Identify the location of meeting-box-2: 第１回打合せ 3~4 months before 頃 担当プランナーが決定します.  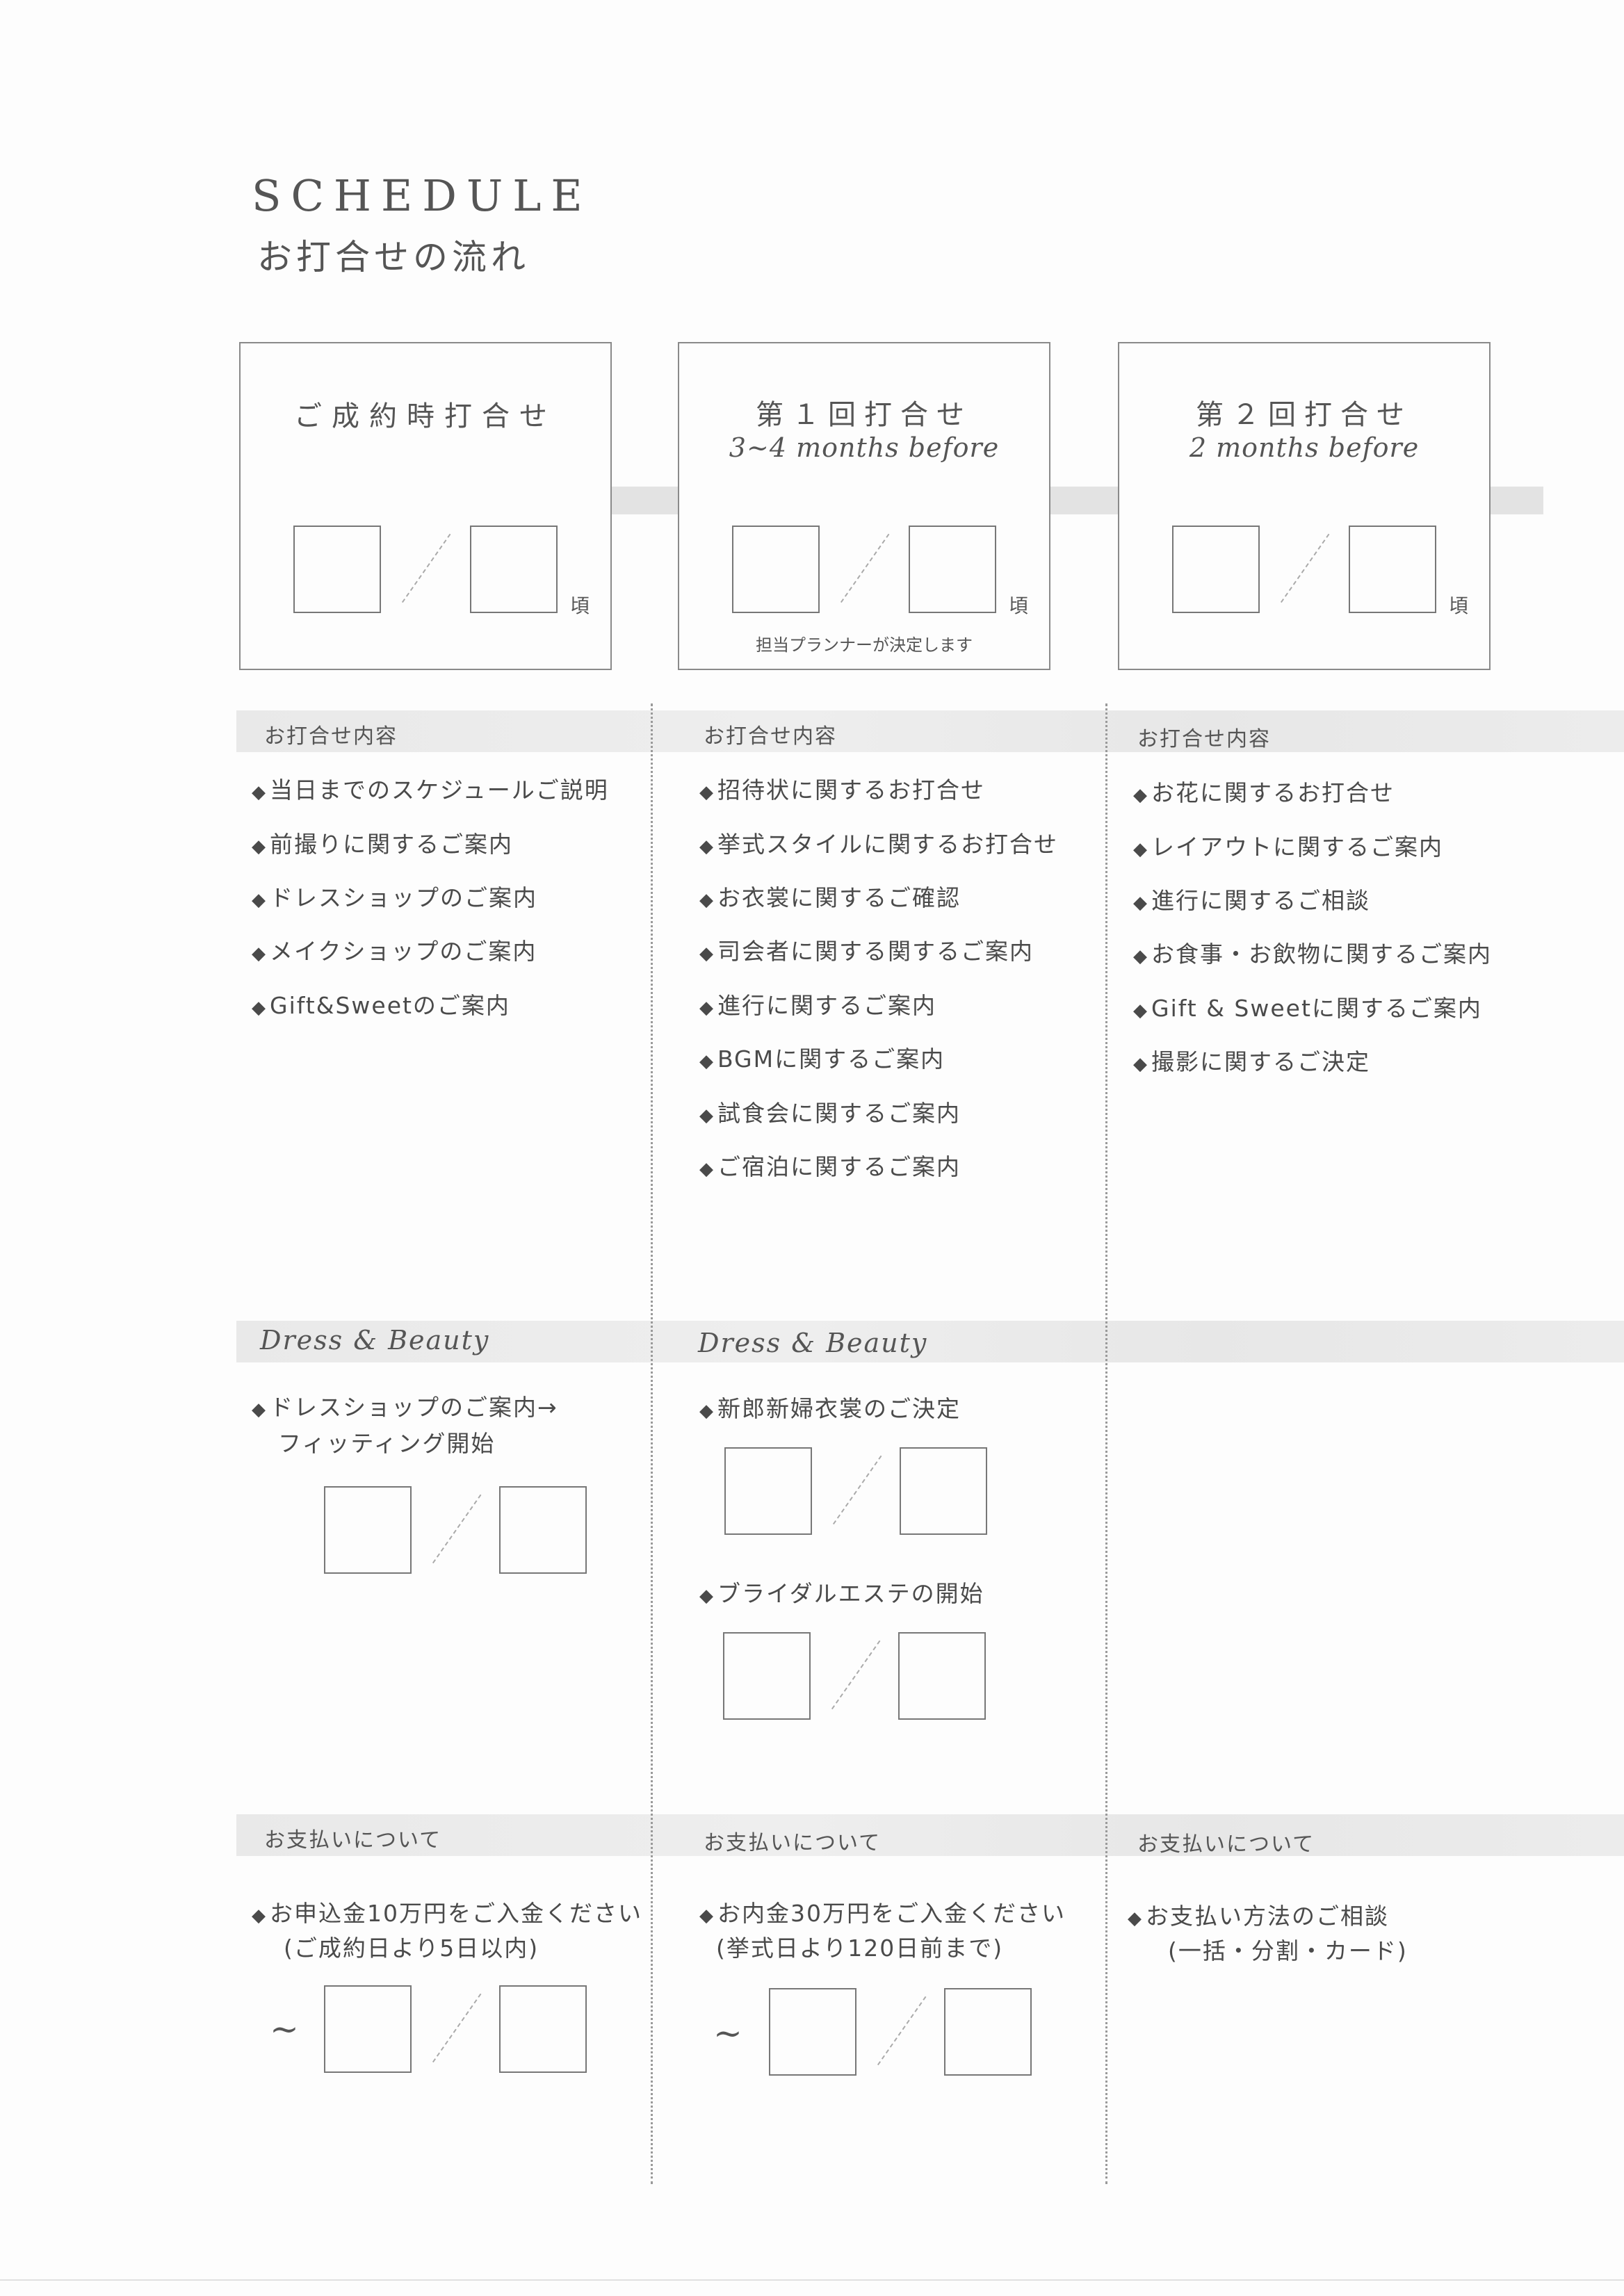
(864, 506).